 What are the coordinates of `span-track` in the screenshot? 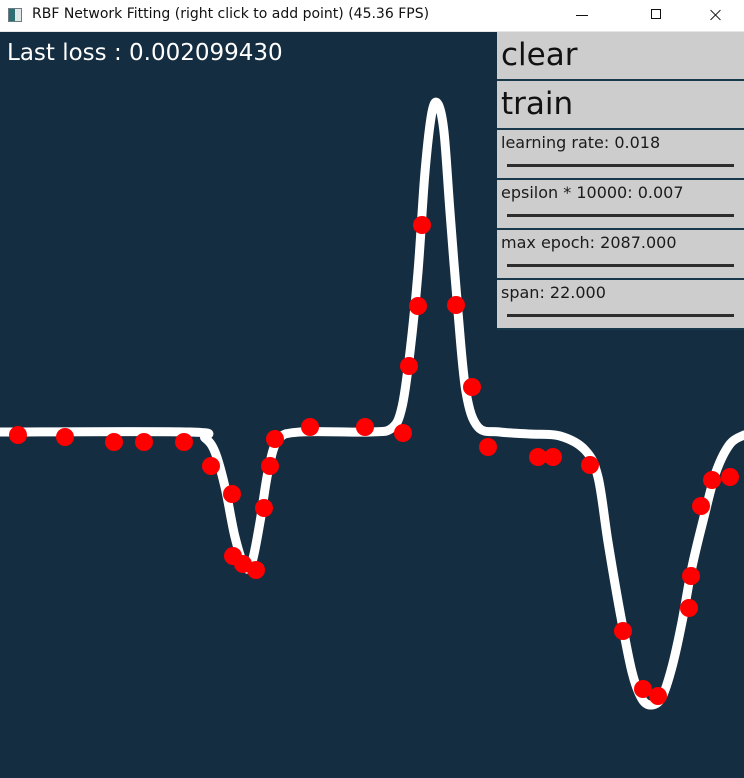 It's located at (620, 315).